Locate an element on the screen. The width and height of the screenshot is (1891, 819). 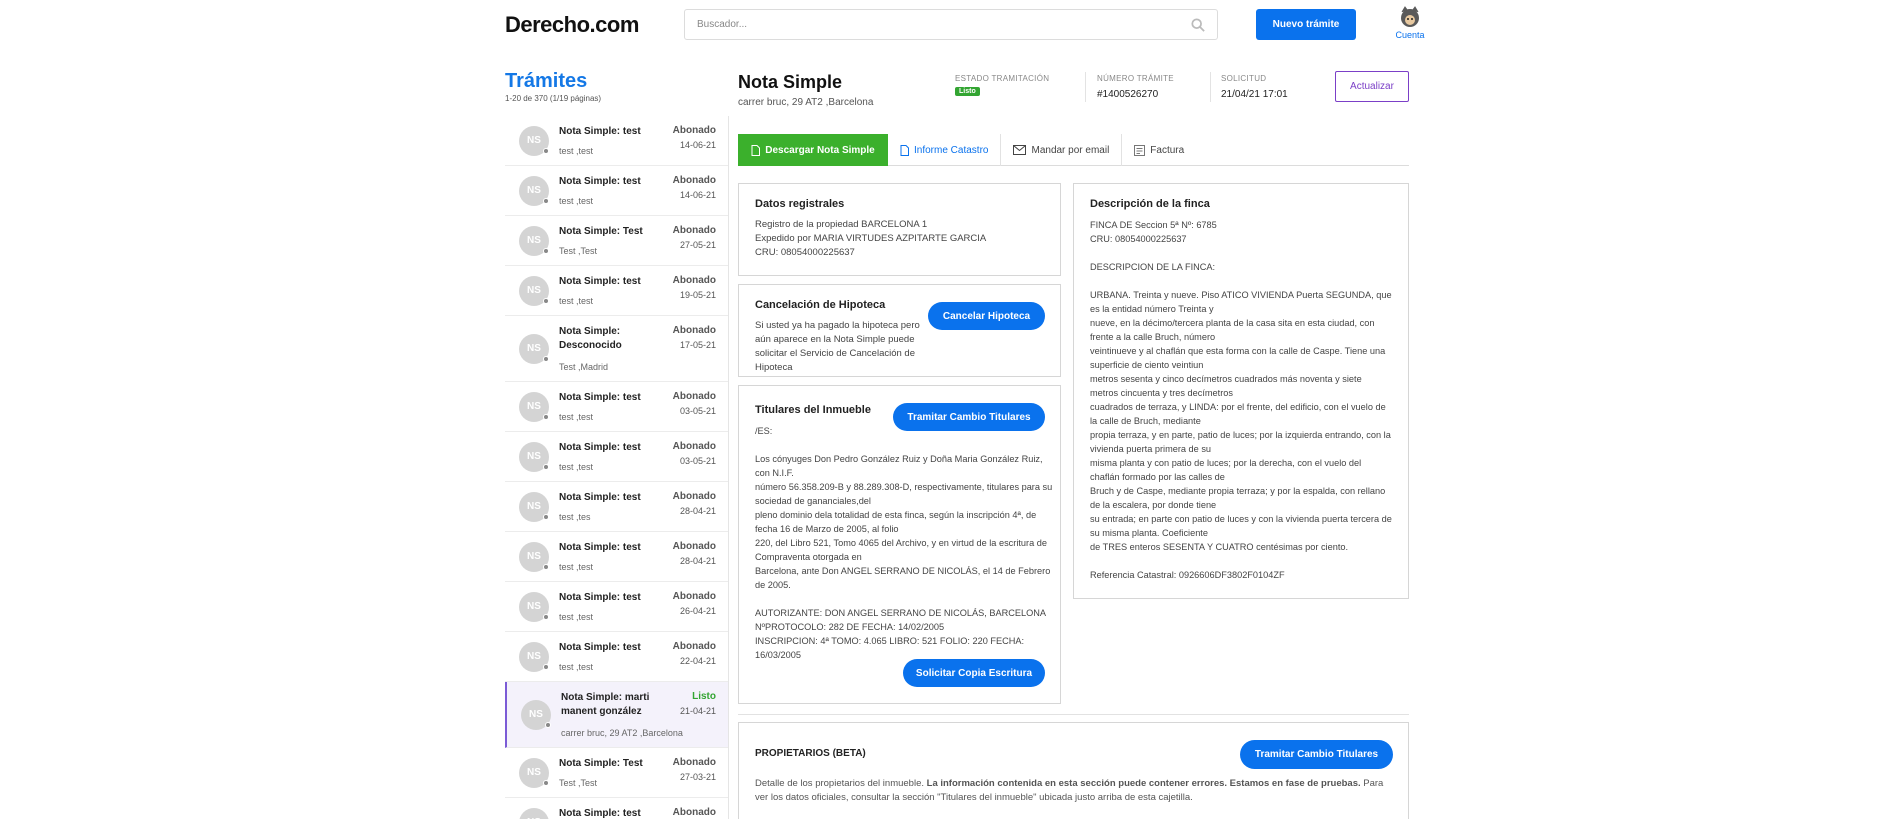
logo: Derecho.com is located at coordinates (572, 25).